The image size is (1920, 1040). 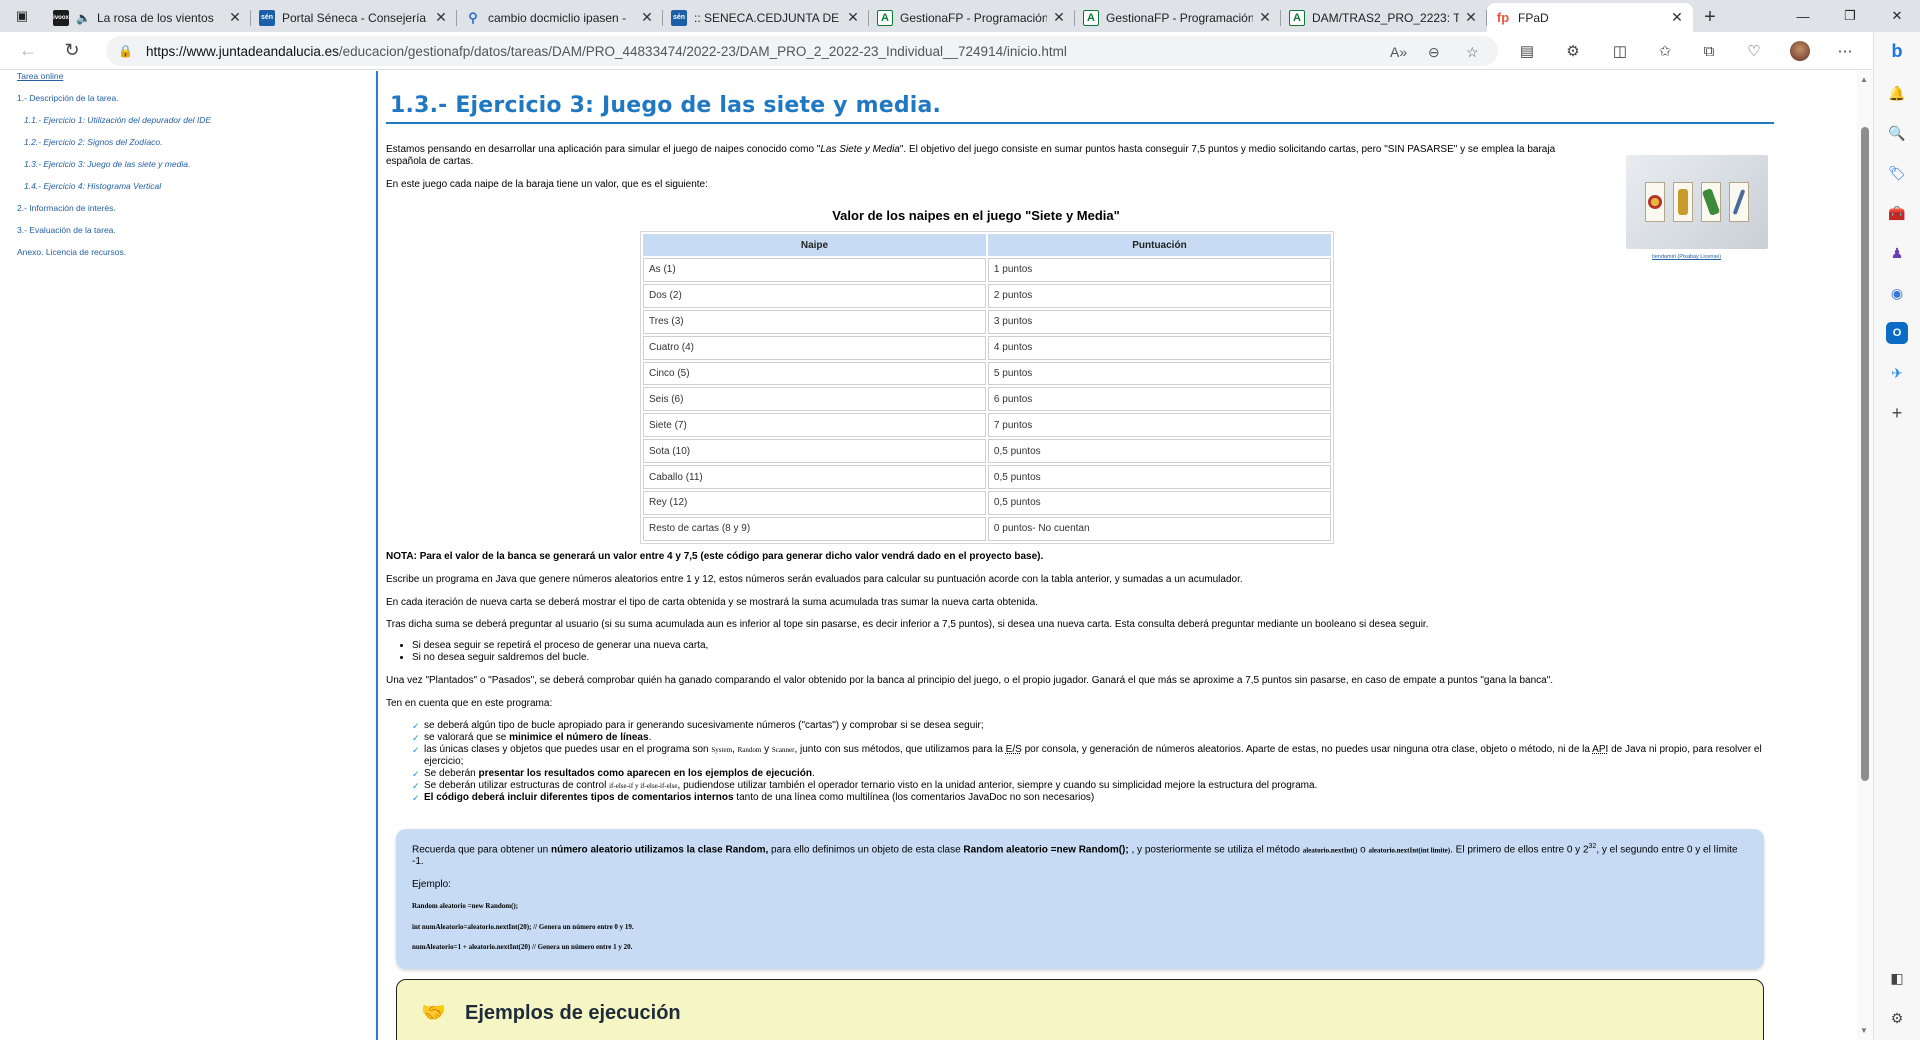 I want to click on outlook-icon: O, so click(x=1897, y=333).